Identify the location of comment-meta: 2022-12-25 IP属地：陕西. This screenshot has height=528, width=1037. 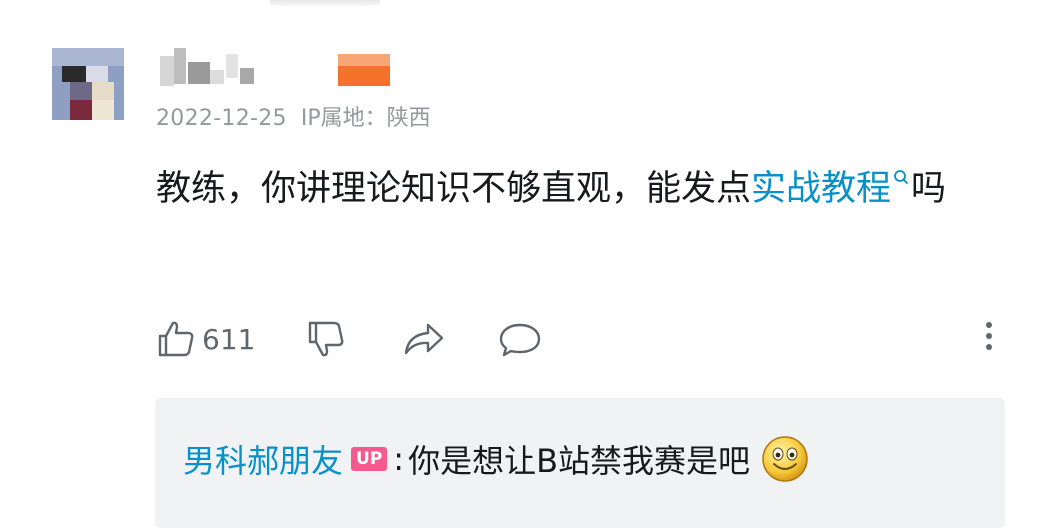
(293, 116).